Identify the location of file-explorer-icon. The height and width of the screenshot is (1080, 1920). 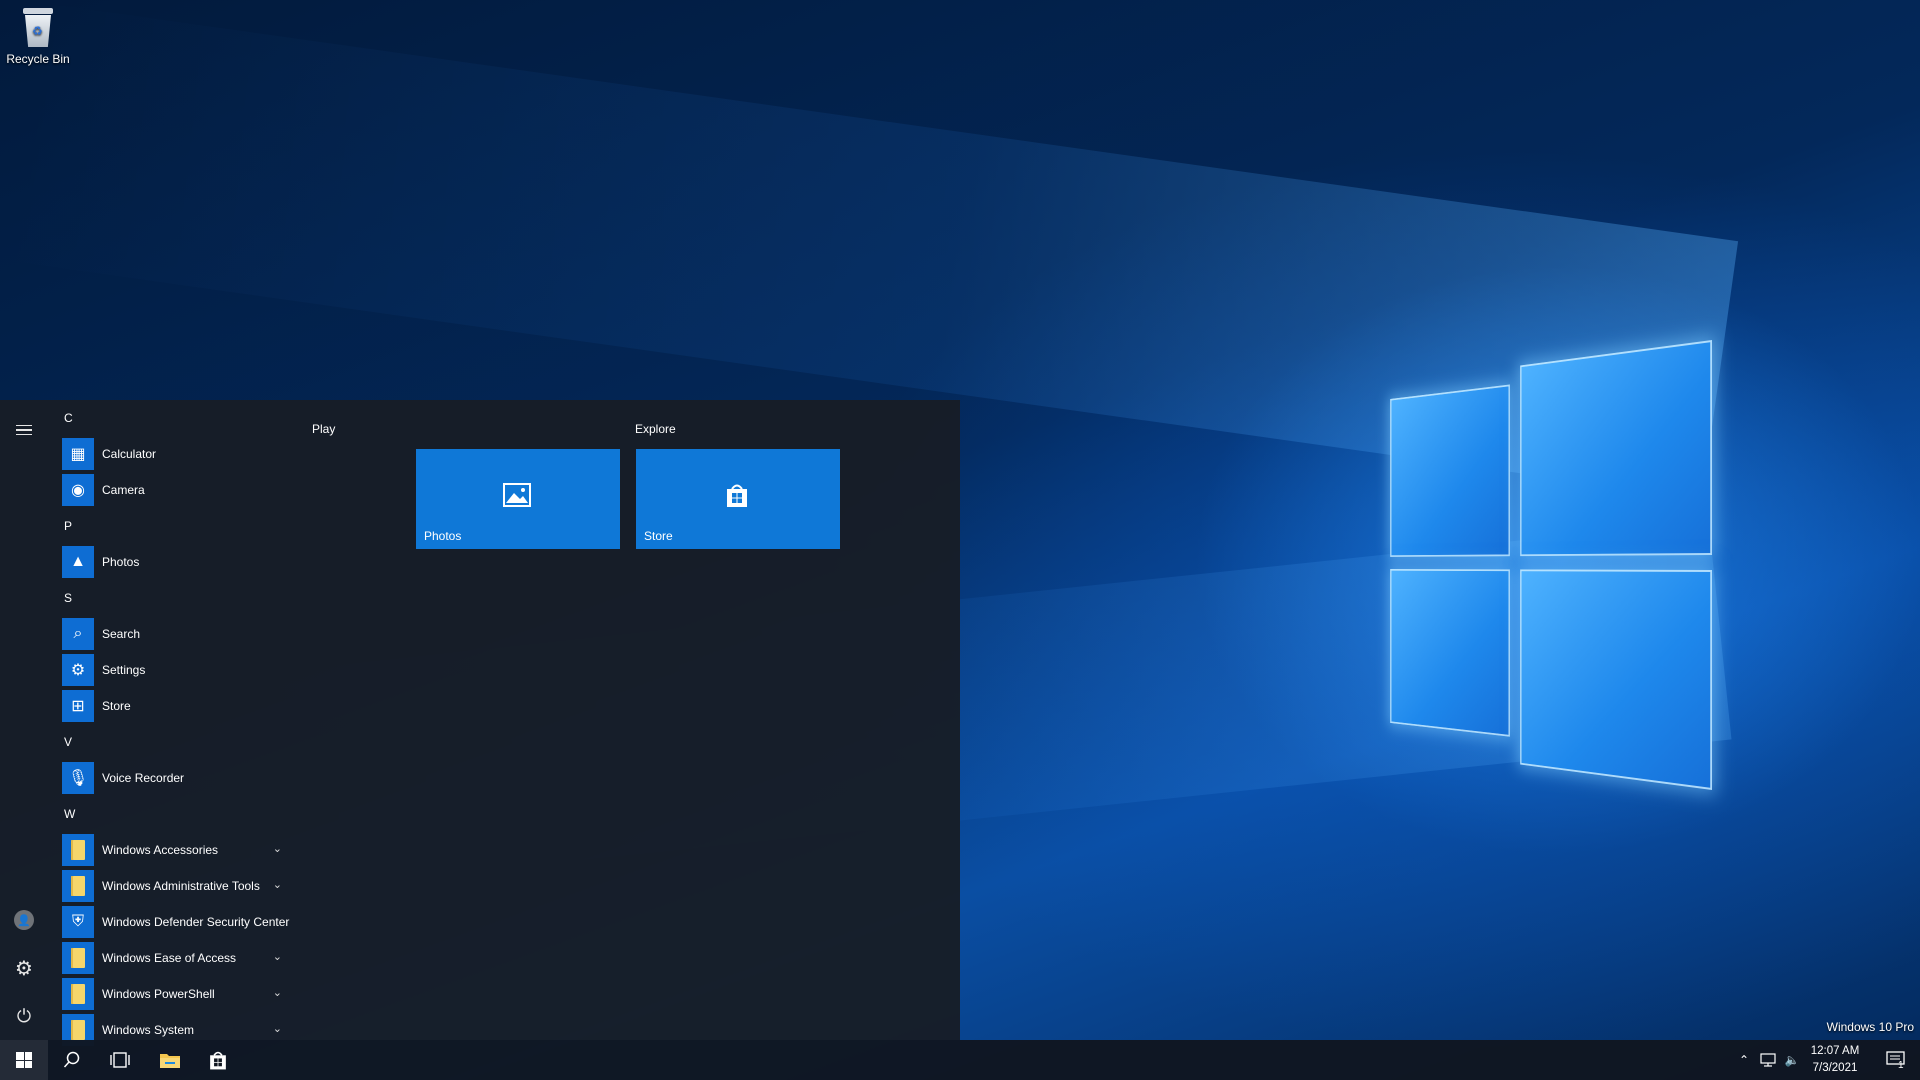
(170, 1061).